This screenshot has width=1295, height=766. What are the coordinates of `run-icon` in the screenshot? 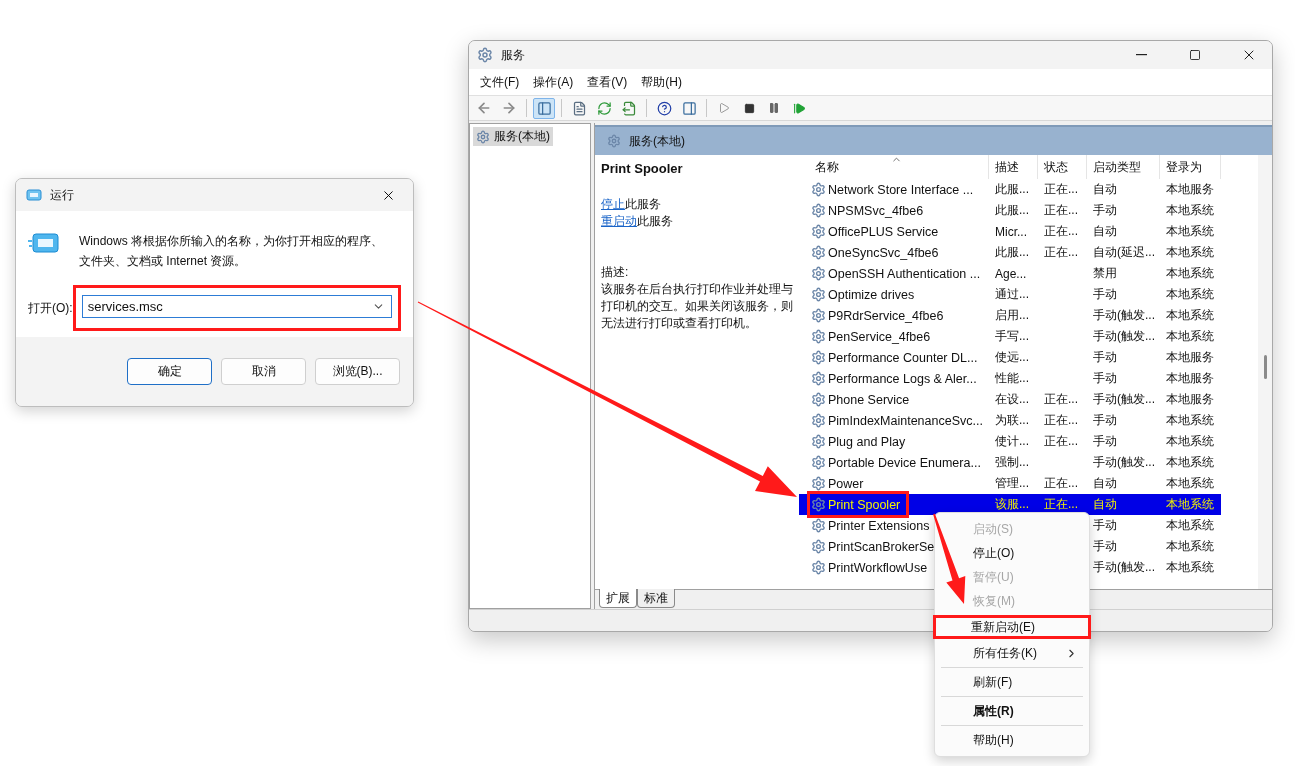 It's located at (44, 243).